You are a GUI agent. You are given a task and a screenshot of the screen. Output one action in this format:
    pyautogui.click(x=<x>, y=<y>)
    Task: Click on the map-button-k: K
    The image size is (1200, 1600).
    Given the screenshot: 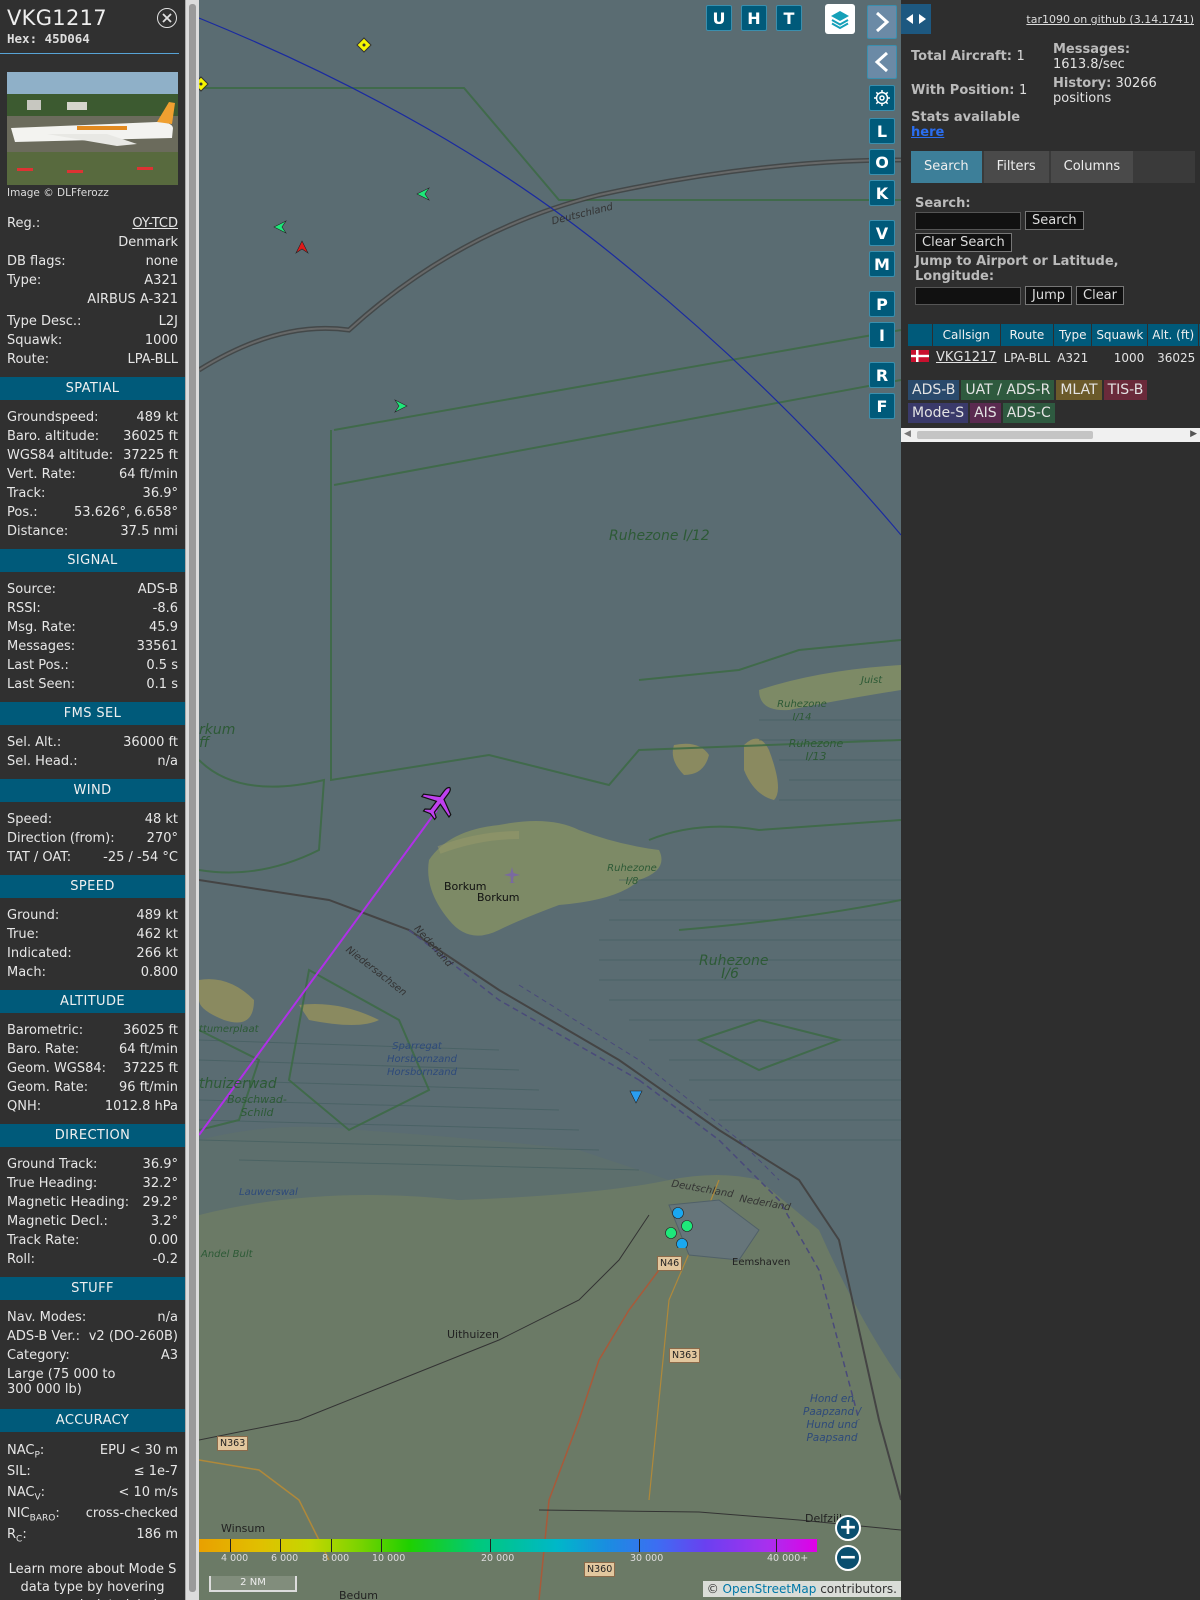 What is the action you would take?
    pyautogui.click(x=882, y=193)
    